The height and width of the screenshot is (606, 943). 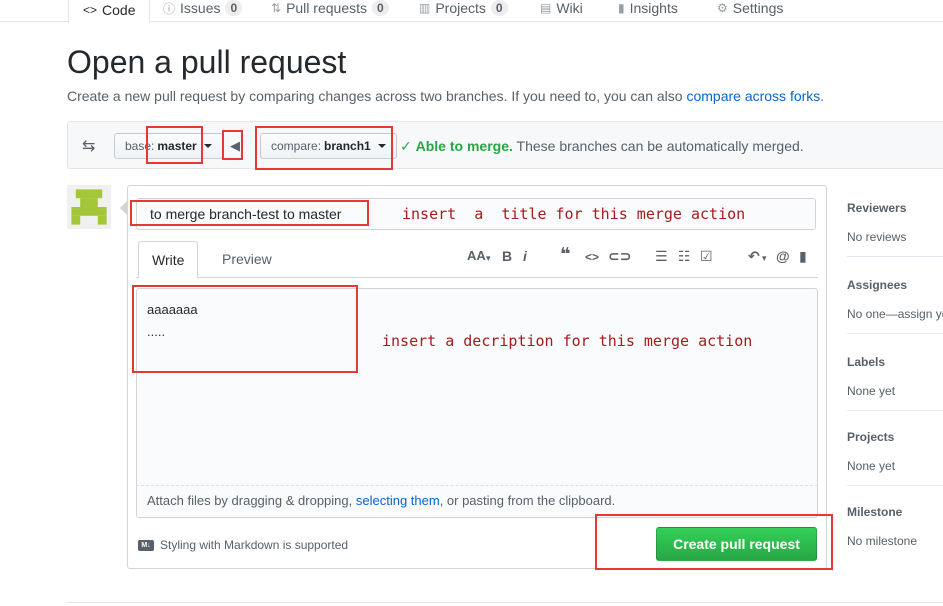 I want to click on book-icon: ▤, so click(x=546, y=8).